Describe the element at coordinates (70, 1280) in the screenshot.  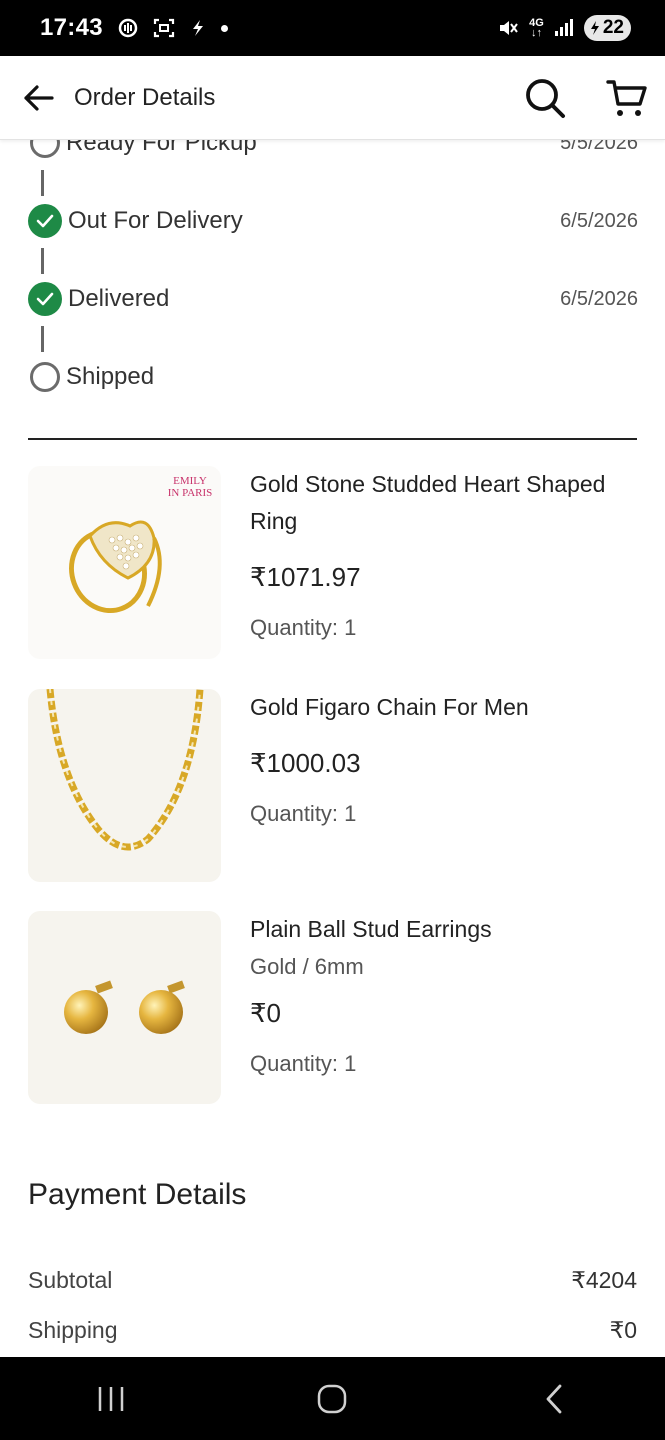
I see `payment-row-label: Subtotal` at that location.